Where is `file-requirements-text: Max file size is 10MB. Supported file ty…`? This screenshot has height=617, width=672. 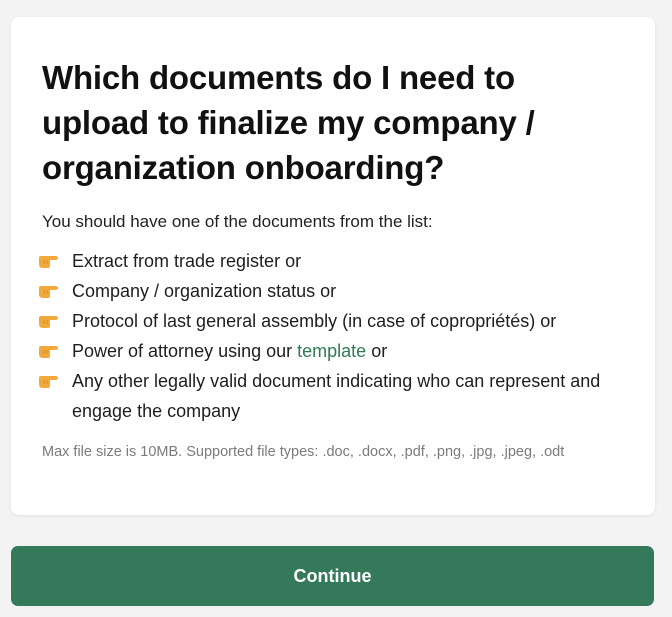
file-requirements-text: Max file size is 10MB. Supported file ty… is located at coordinates (303, 452).